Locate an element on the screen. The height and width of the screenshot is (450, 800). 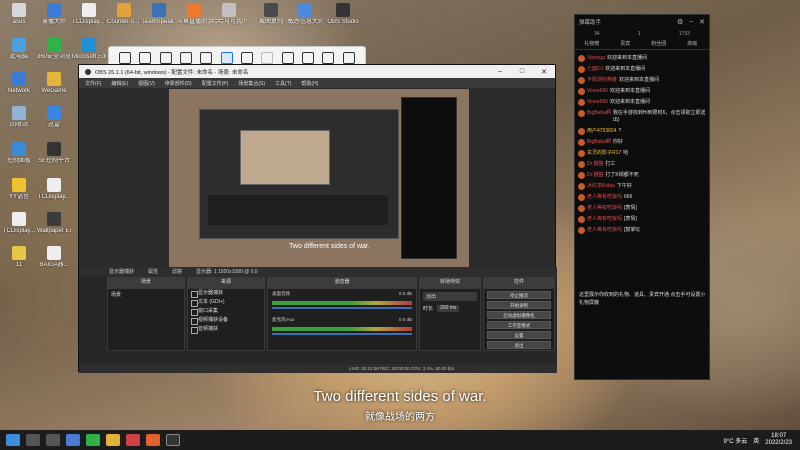
source-item: 音频捕获 is located at coordinates (226, 329).